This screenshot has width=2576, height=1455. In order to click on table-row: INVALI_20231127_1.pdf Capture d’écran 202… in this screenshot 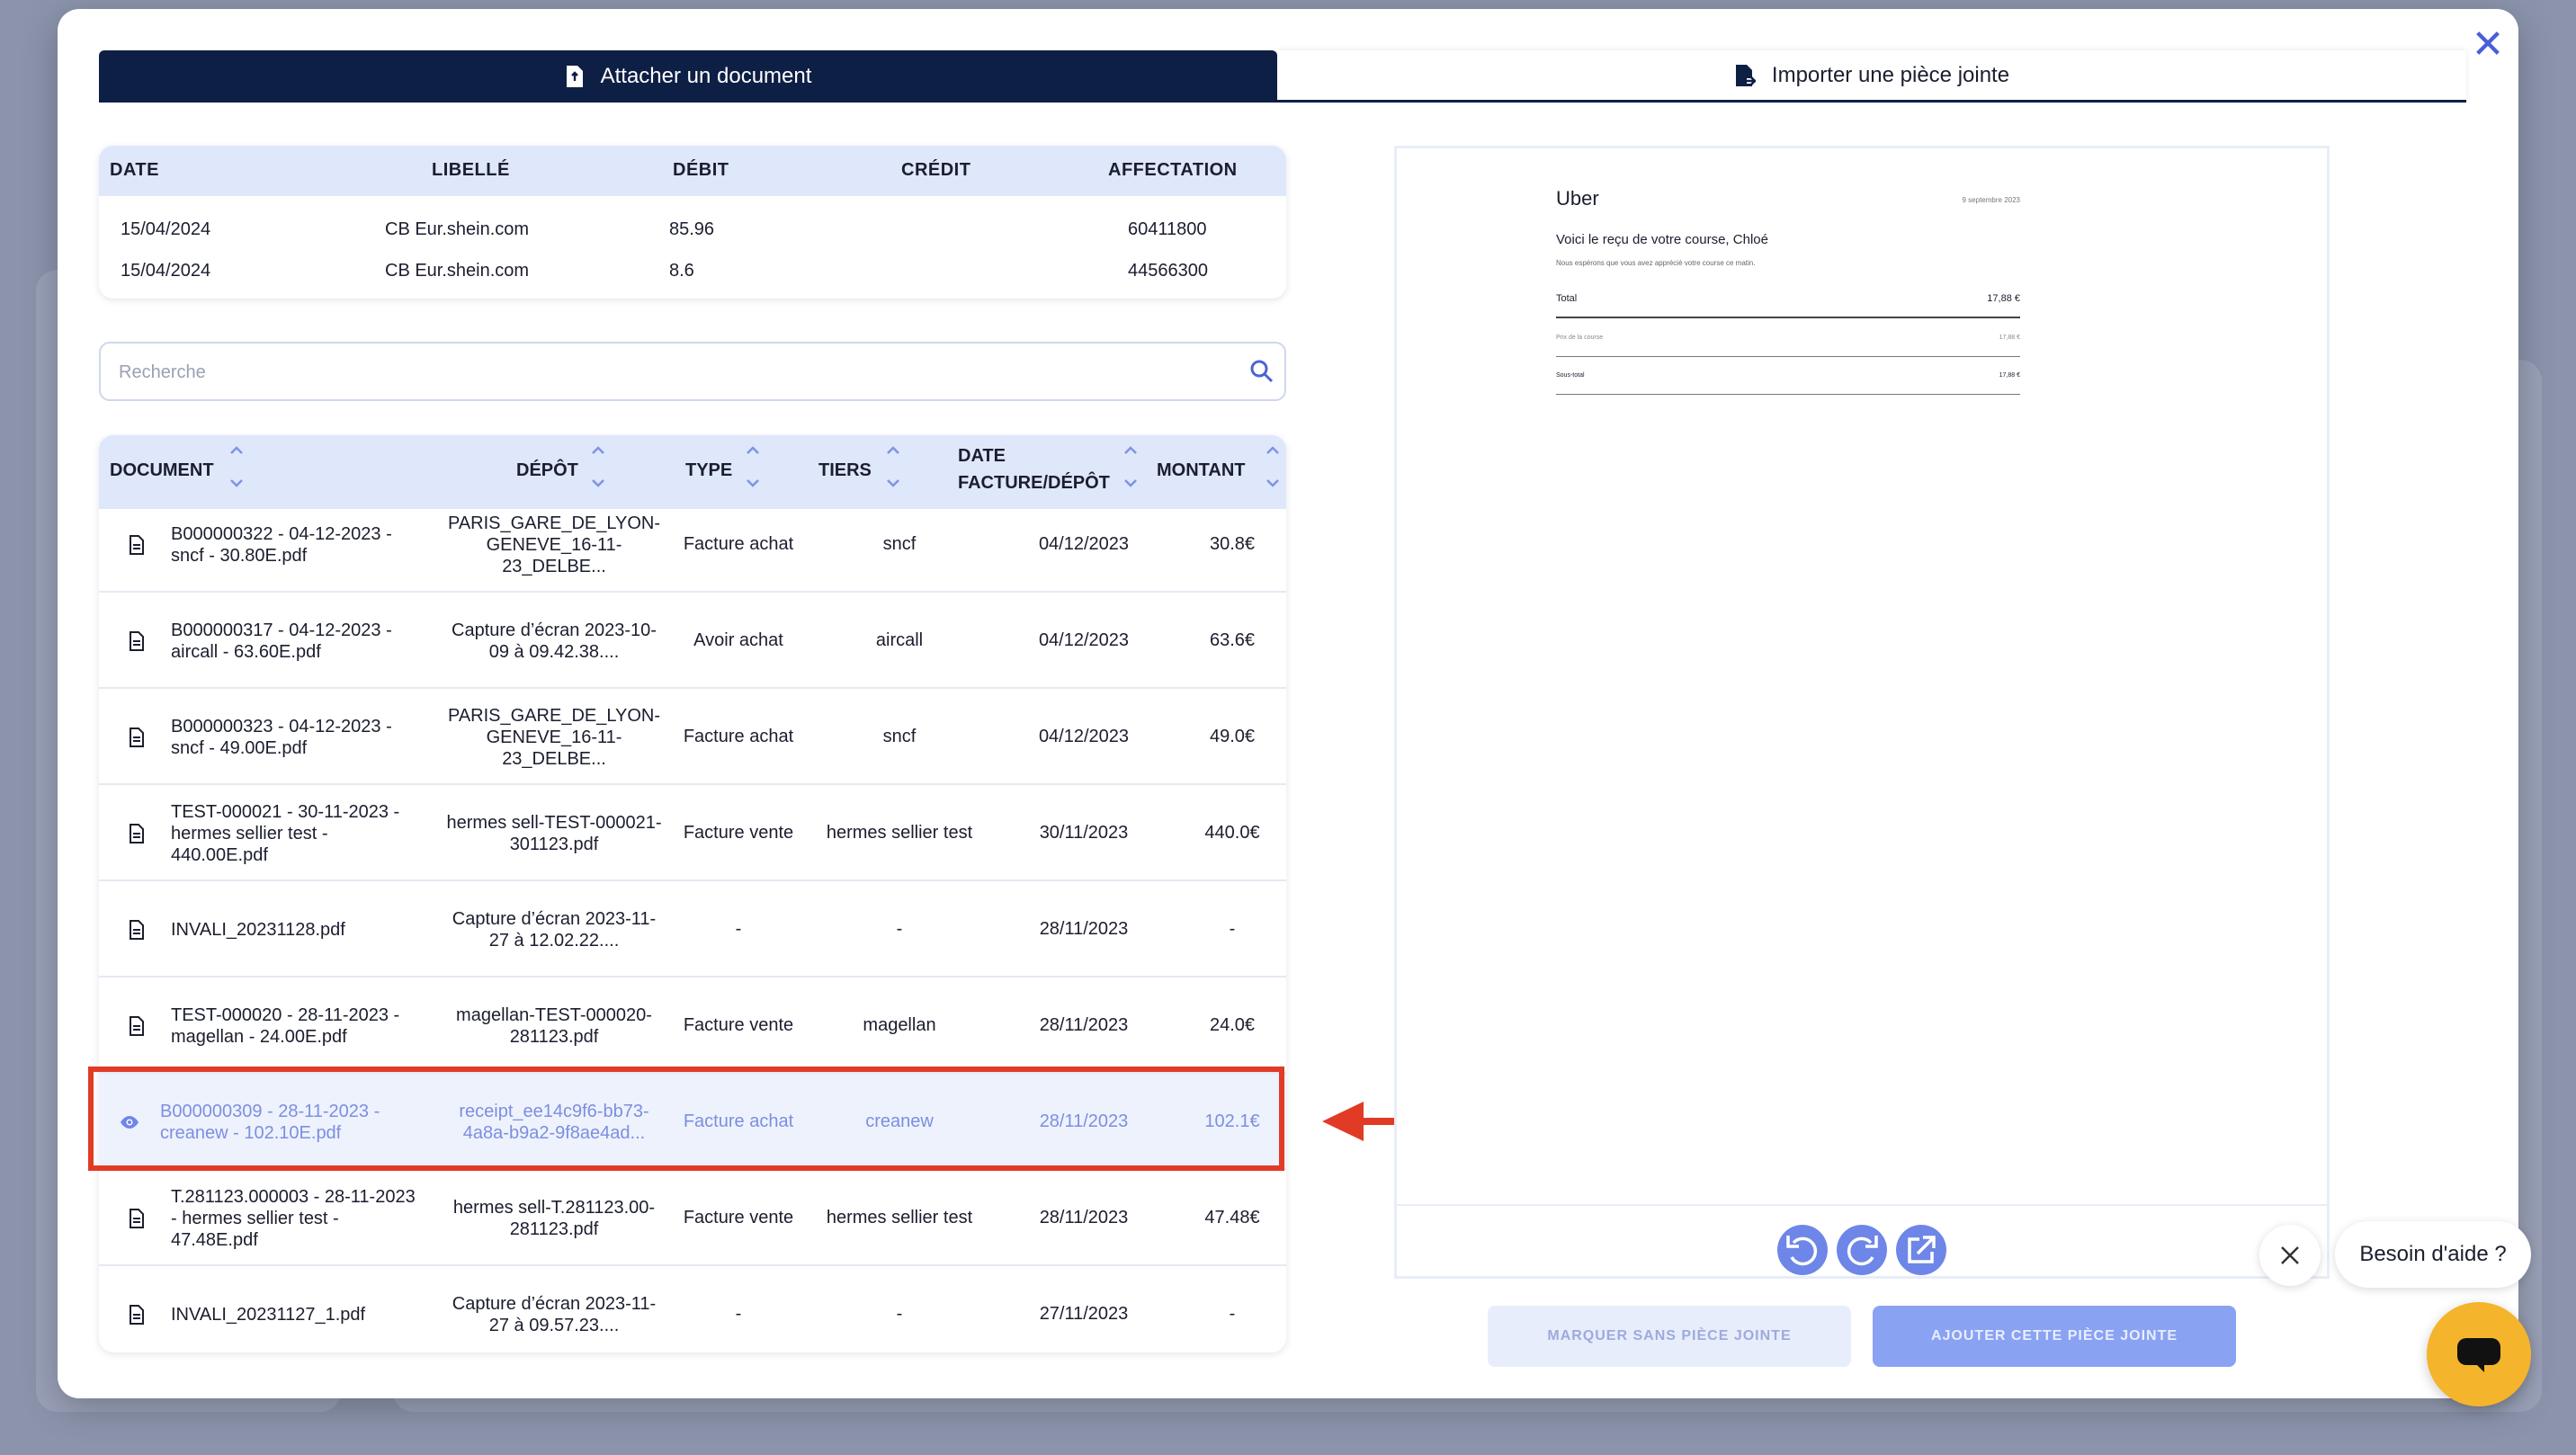, I will do `click(692, 1309)`.